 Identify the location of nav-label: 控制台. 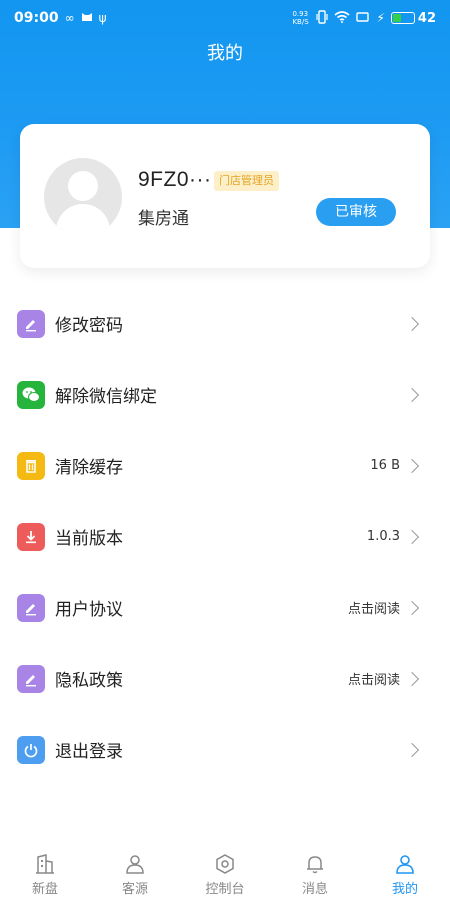
(225, 889).